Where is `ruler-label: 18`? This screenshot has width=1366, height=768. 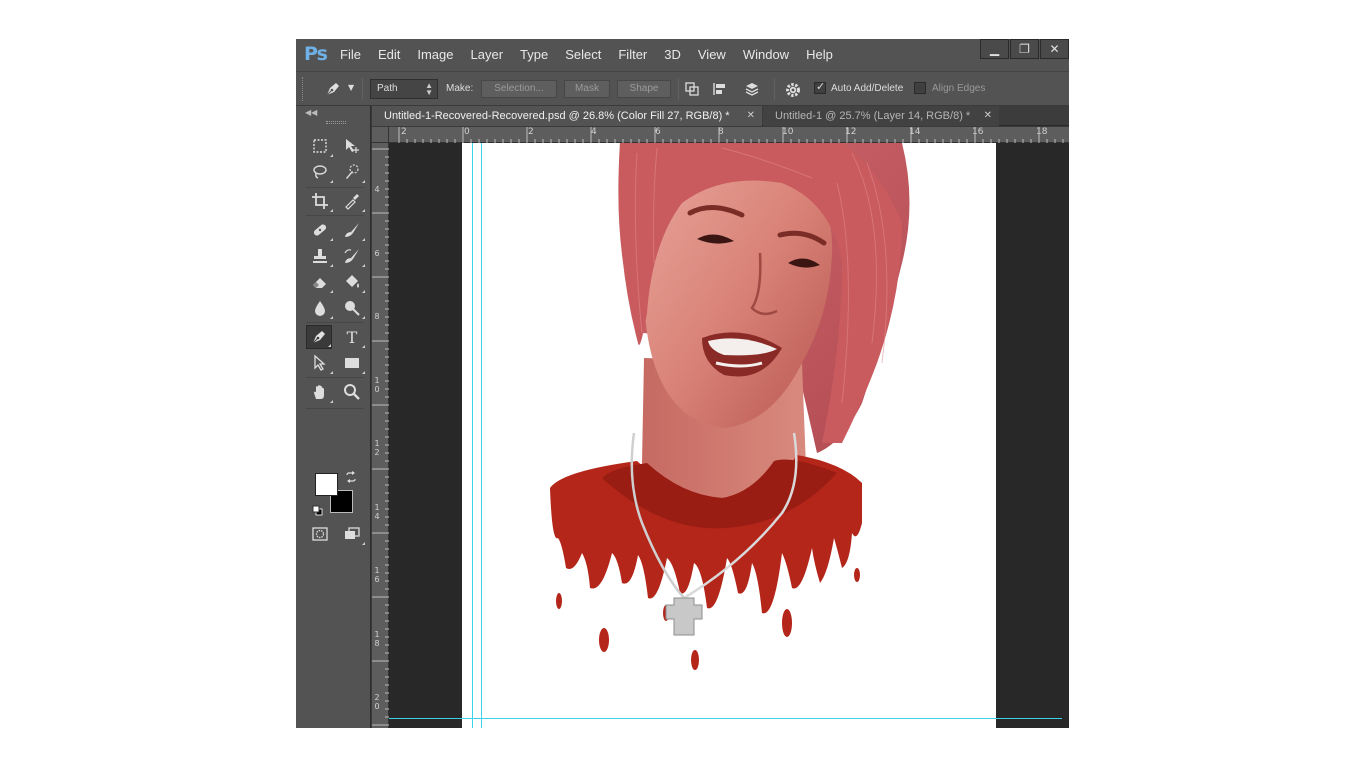
ruler-label: 18 is located at coordinates (1042, 132).